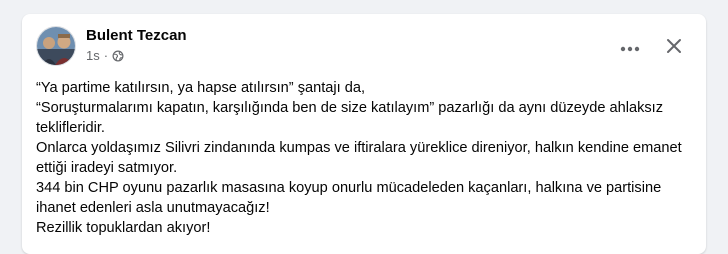 Image resolution: width=728 pixels, height=254 pixels. Describe the element at coordinates (652, 48) in the screenshot. I see `post-actions` at that location.